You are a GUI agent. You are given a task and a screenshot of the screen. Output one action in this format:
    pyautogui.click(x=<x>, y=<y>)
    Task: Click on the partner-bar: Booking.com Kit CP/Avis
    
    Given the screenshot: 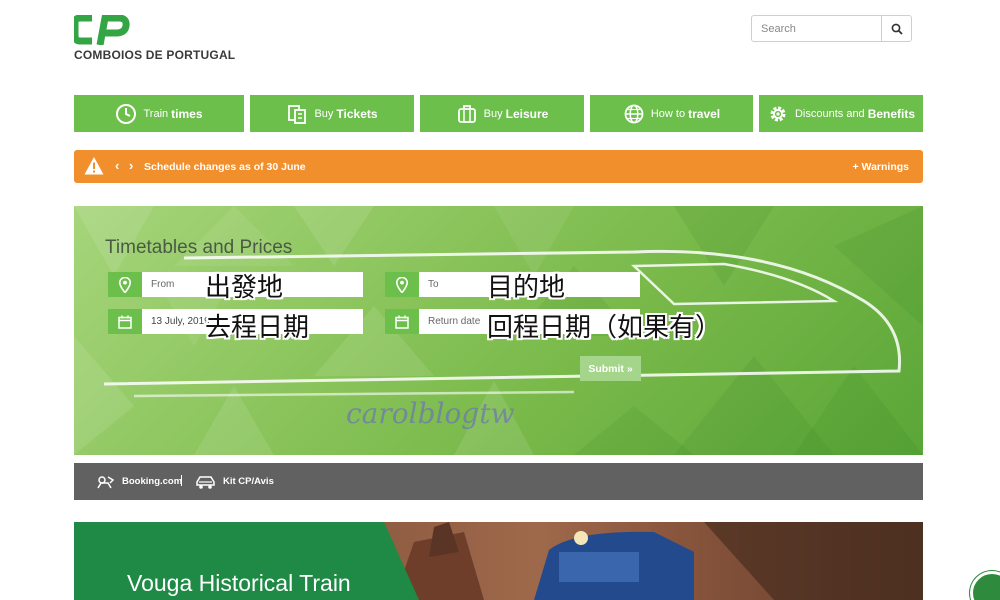 What is the action you would take?
    pyautogui.click(x=498, y=481)
    